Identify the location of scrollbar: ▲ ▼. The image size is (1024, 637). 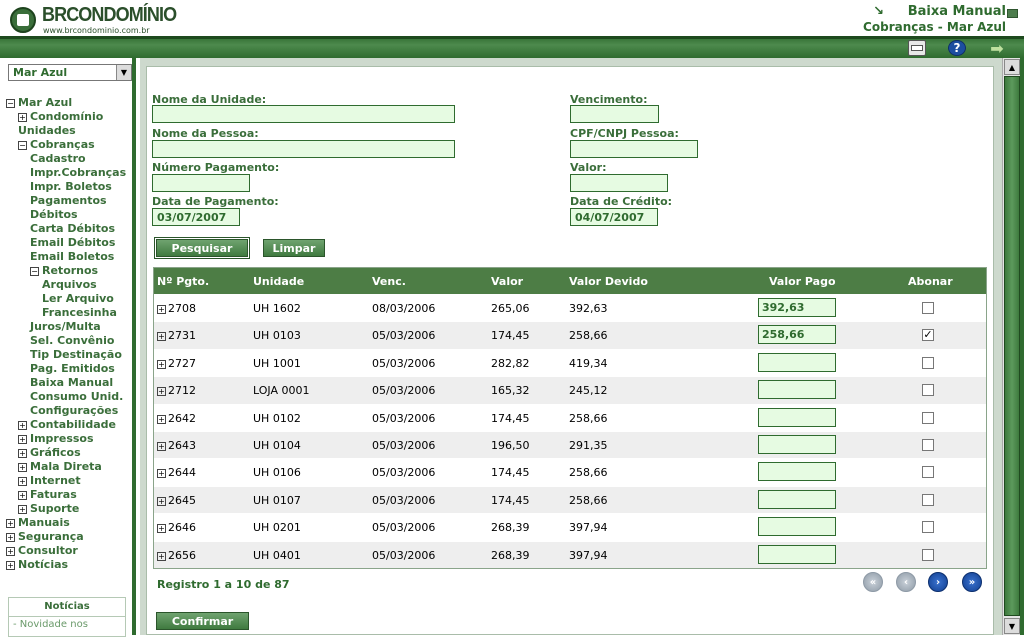
(1011, 346).